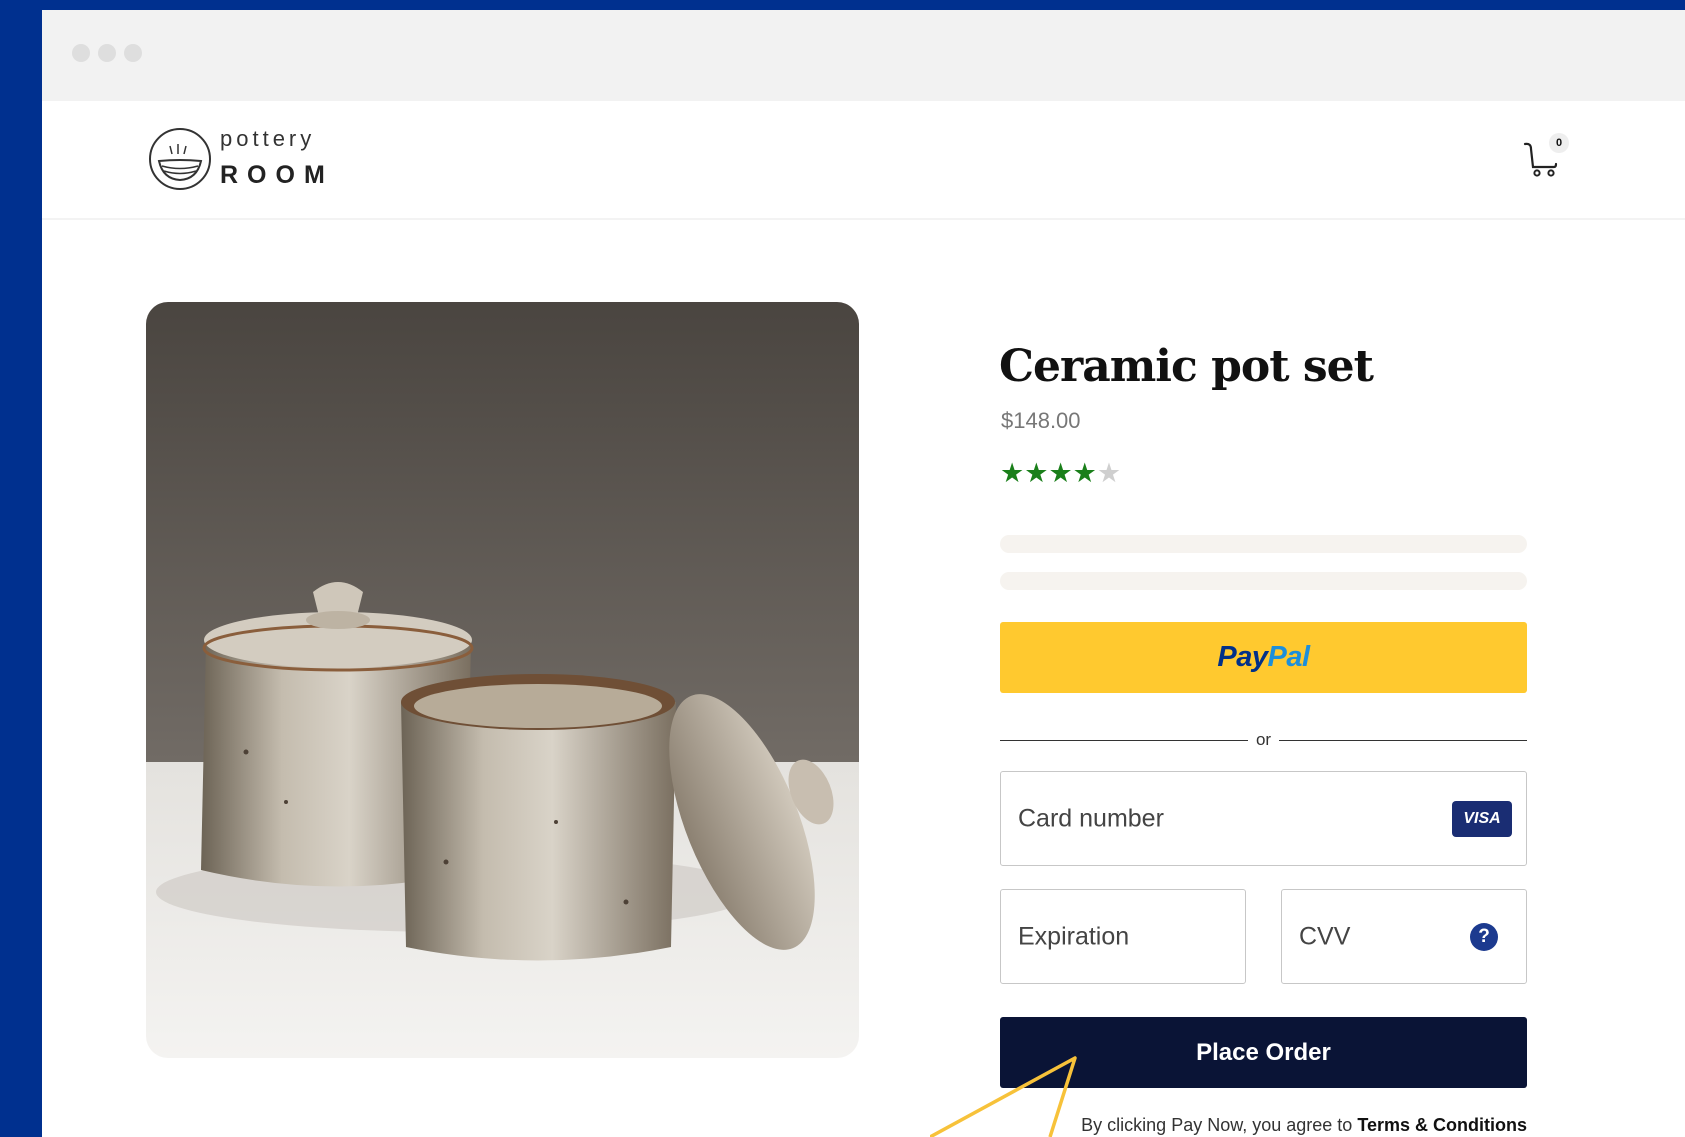 The width and height of the screenshot is (1685, 1137). Describe the element at coordinates (1003, 1096) in the screenshot. I see `annotation-arrow-icon` at that location.